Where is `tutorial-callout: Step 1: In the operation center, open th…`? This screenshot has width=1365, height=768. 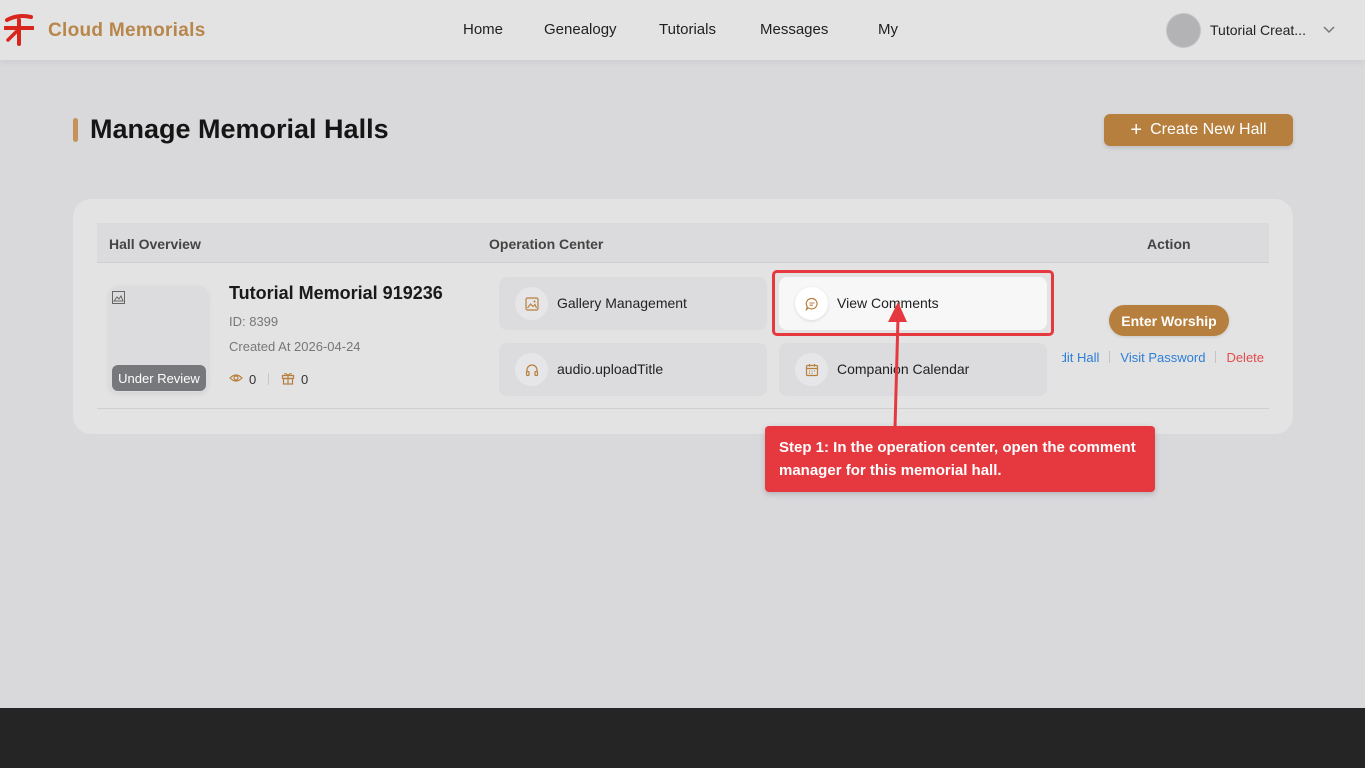
tutorial-callout: Step 1: In the operation center, open th… is located at coordinates (960, 459).